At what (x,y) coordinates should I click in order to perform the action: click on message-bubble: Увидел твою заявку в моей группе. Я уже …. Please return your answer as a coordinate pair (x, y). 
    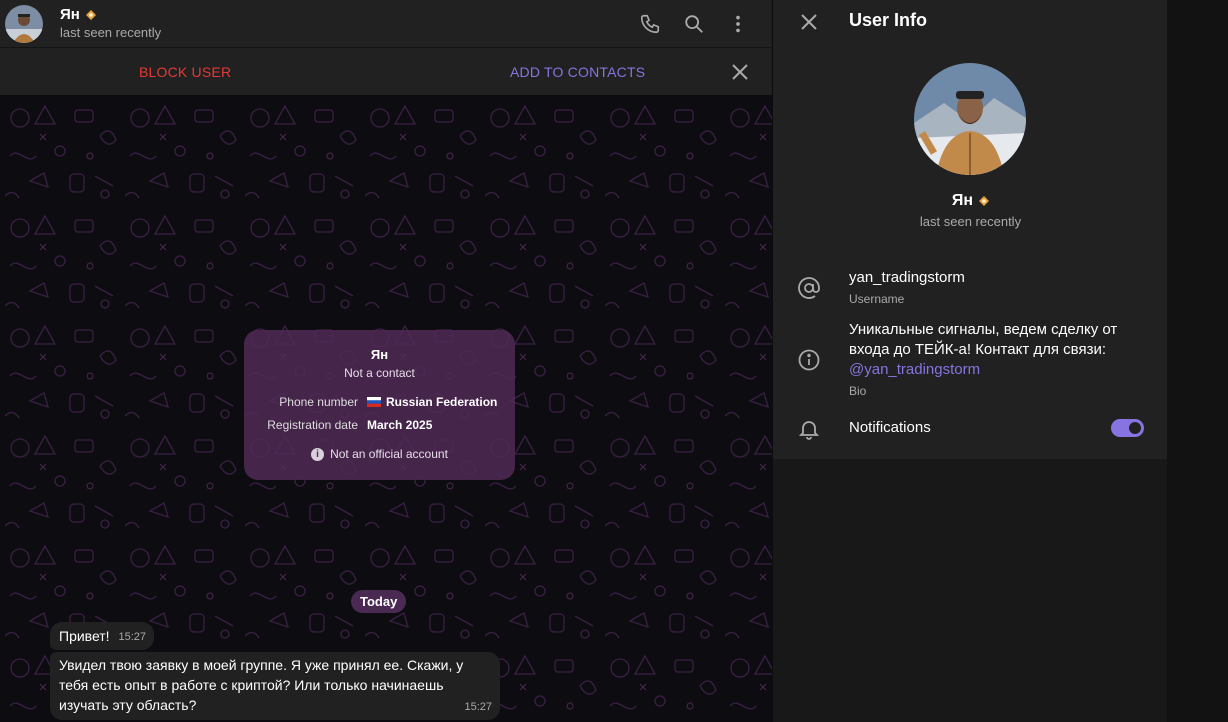
    Looking at the image, I should click on (275, 686).